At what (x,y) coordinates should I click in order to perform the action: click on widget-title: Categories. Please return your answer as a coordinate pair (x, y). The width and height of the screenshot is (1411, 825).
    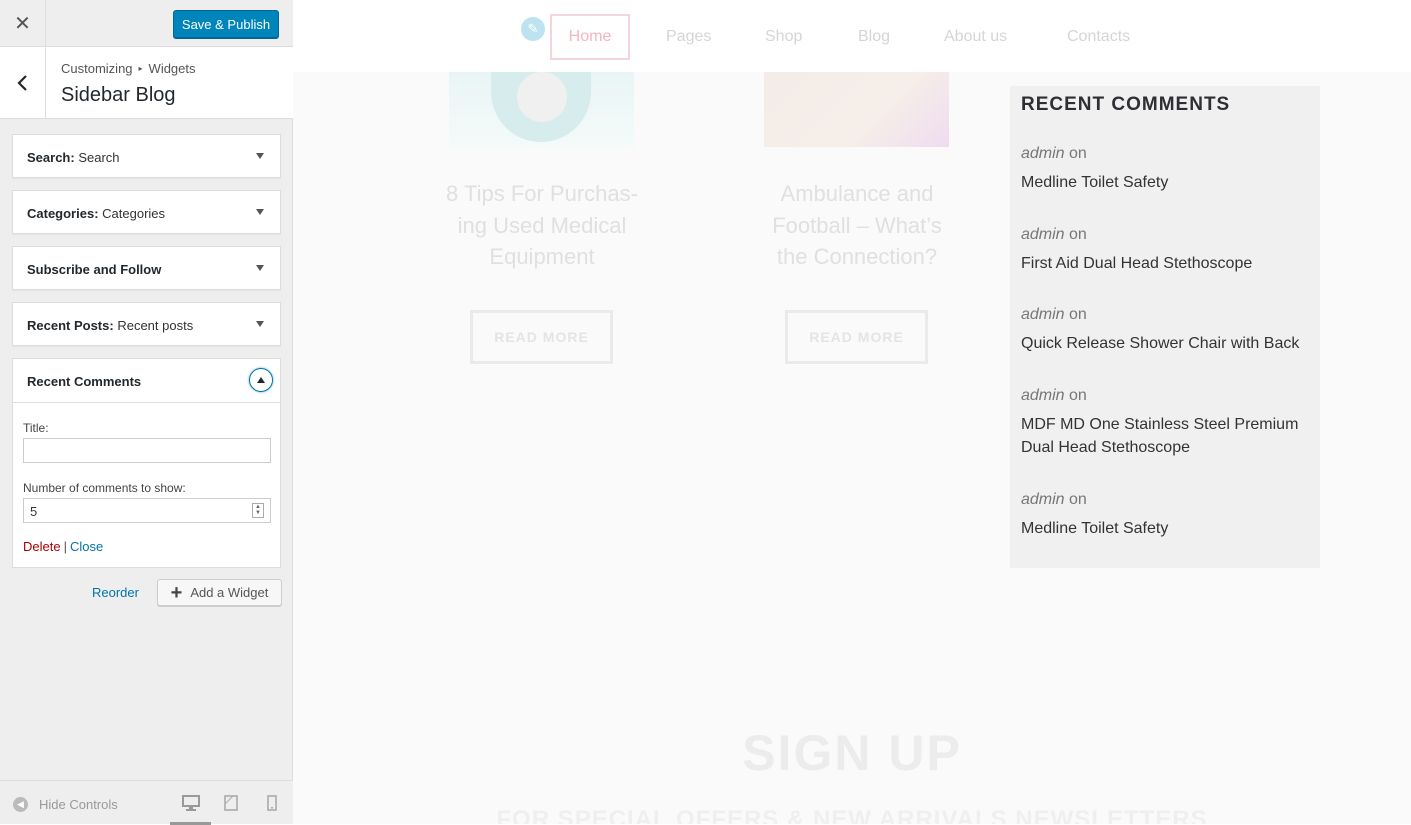
    Looking at the image, I should click on (96, 213).